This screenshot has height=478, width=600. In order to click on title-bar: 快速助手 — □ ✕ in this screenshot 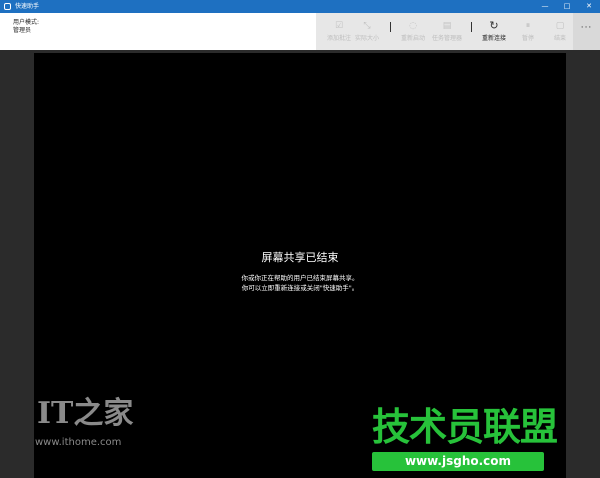, I will do `click(300, 6)`.